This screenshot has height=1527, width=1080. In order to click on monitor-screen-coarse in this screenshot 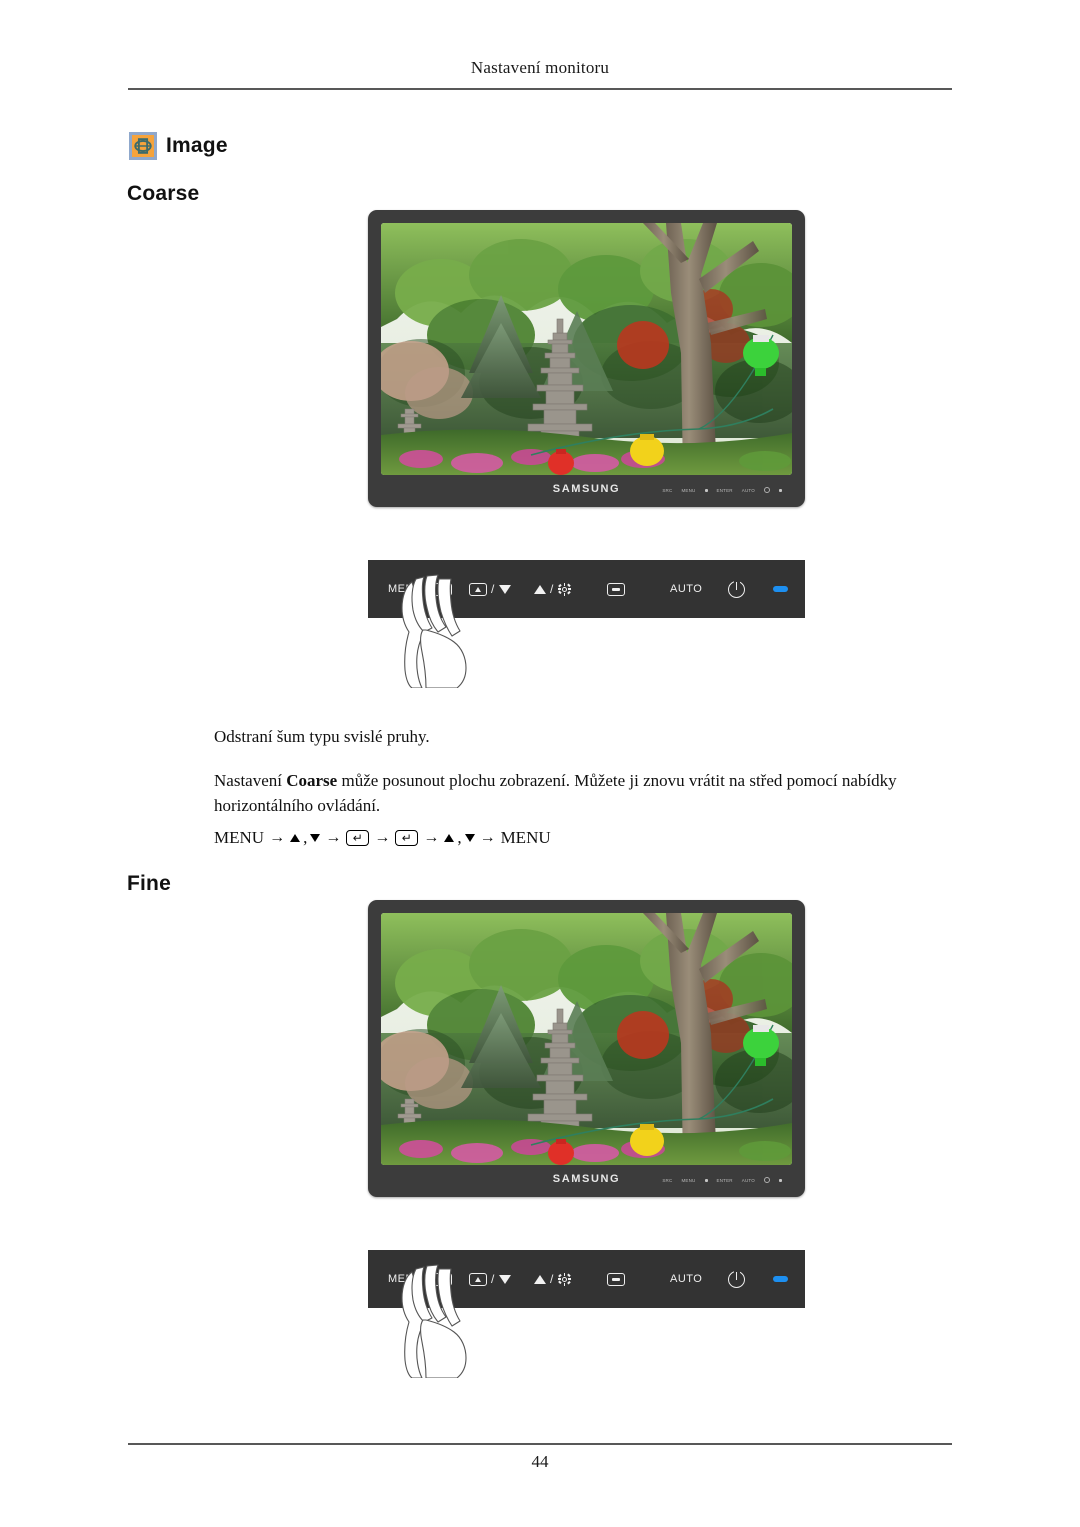, I will do `click(586, 349)`.